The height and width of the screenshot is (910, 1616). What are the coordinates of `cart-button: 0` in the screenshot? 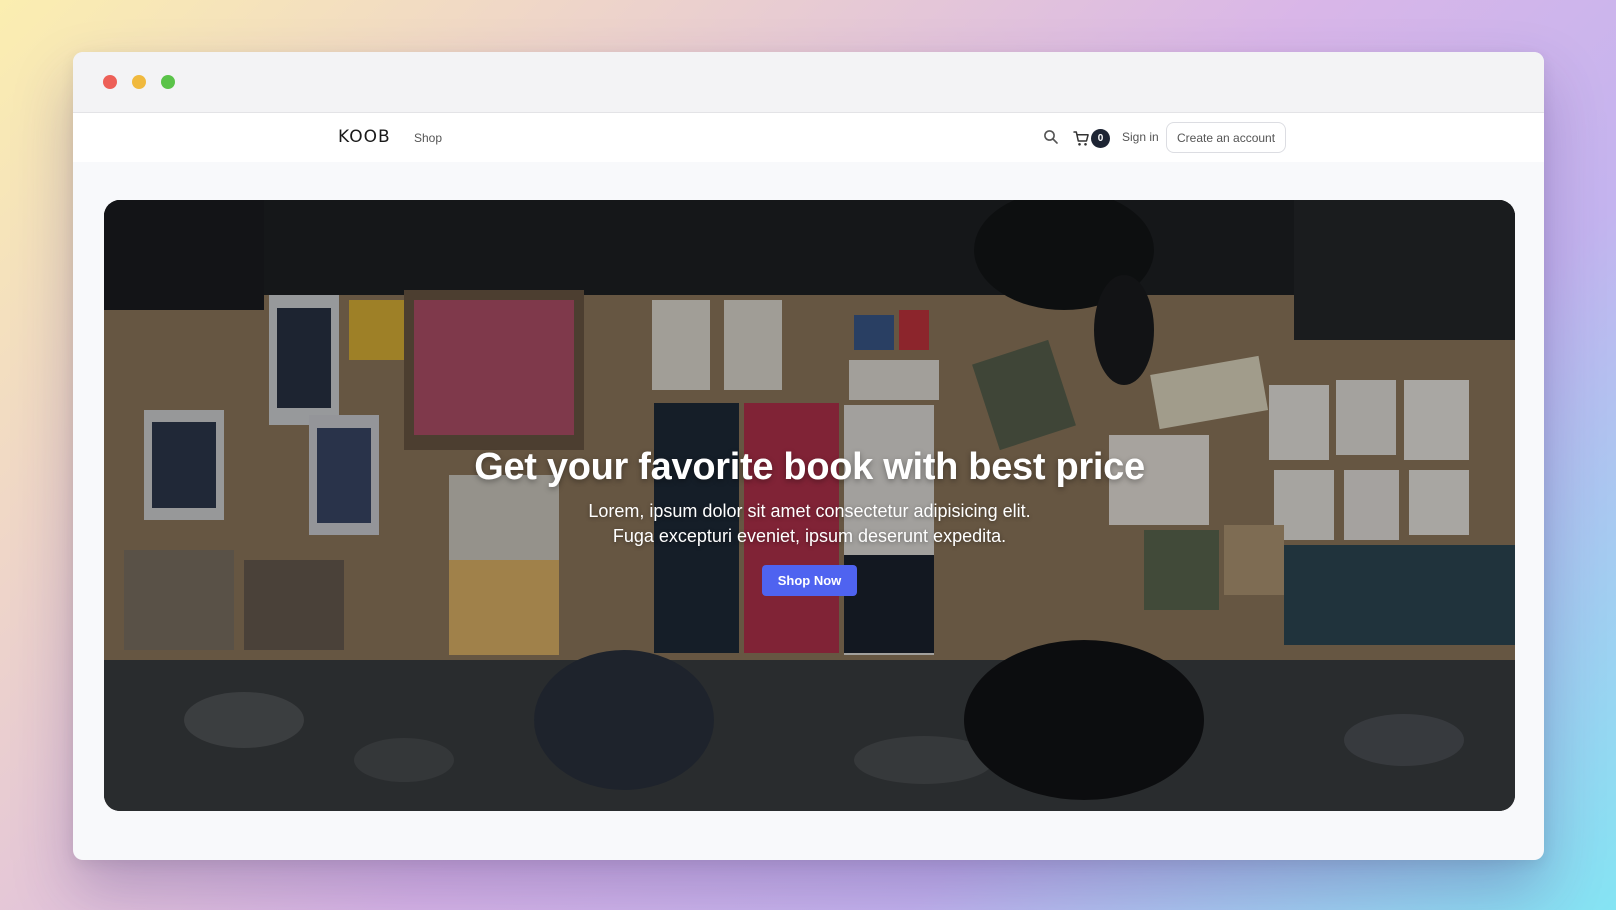 It's located at (1093, 138).